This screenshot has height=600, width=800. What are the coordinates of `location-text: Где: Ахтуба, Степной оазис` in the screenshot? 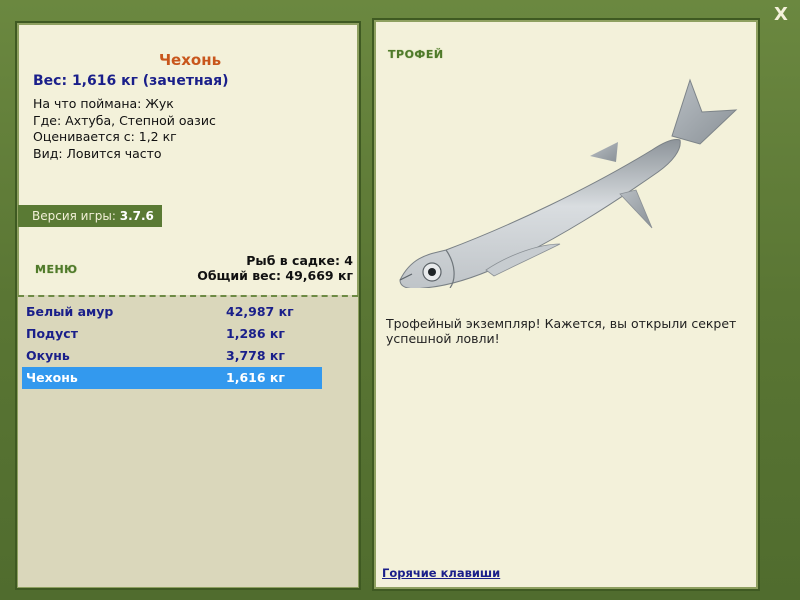 It's located at (124, 120).